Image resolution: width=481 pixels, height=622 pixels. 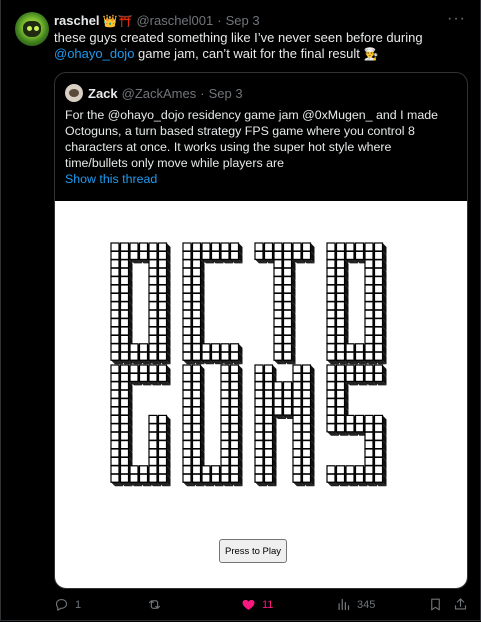 I want to click on quoted-post-date: Sep 3, so click(x=226, y=93).